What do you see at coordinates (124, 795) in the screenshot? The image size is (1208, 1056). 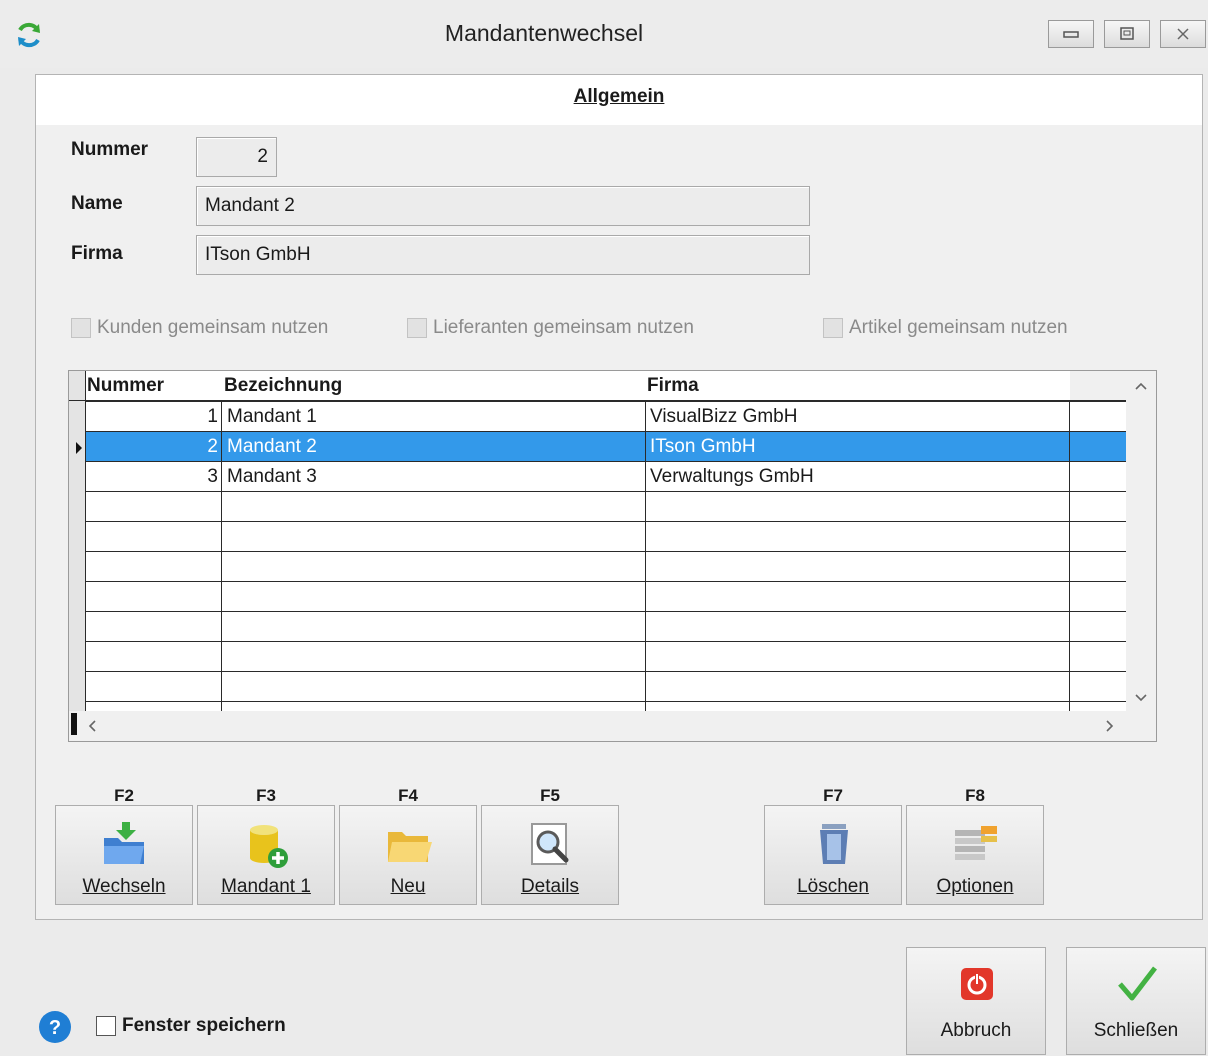 I see `fkey-f2: F2` at bounding box center [124, 795].